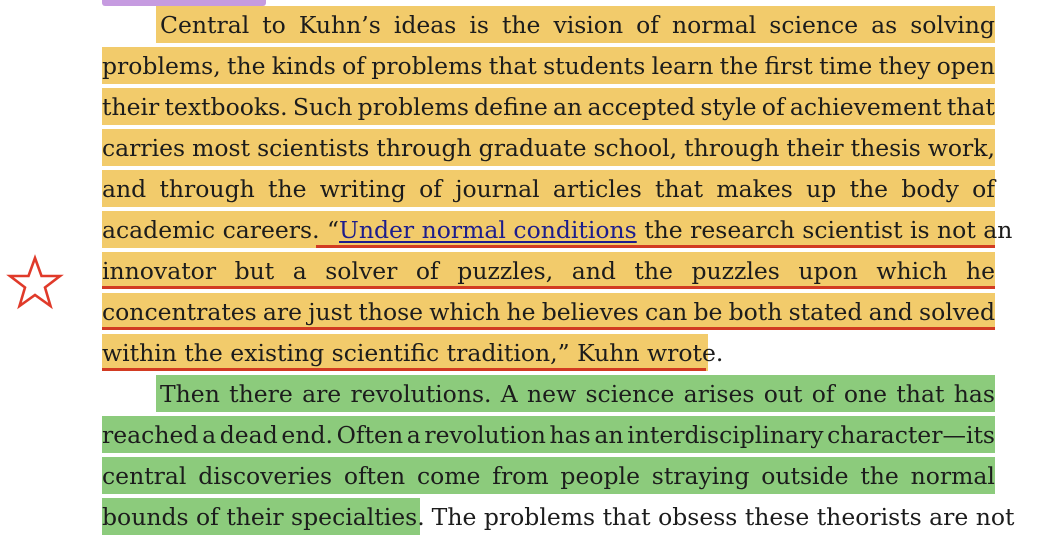  Describe the element at coordinates (630, 394) in the screenshot. I see `word: science` at that location.